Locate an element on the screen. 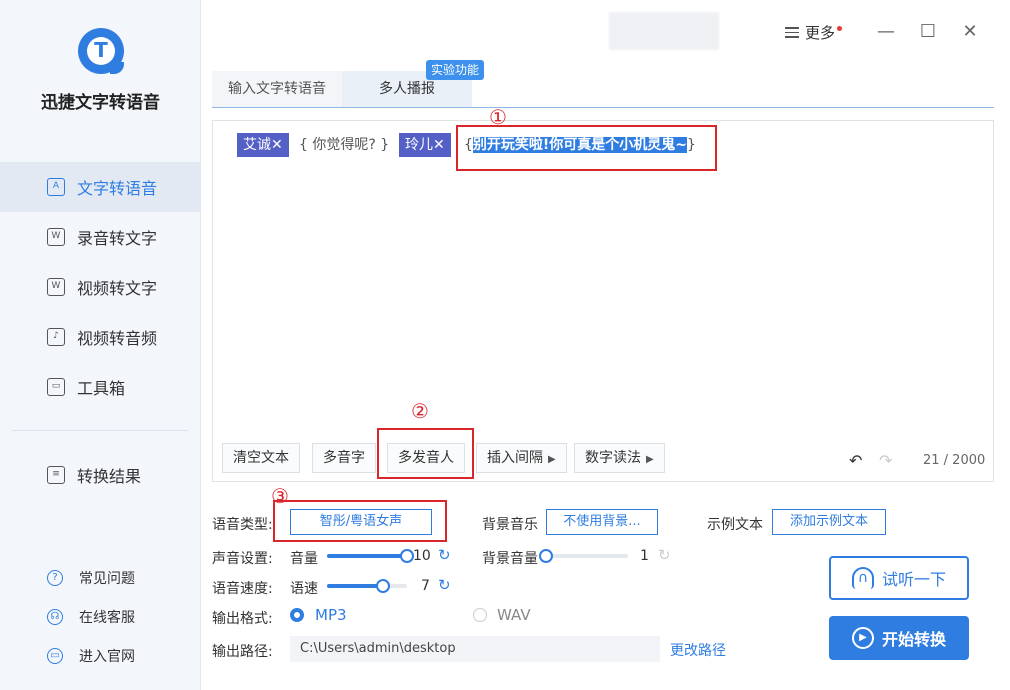 This screenshot has width=1010, height=690. insert-pause-button: 插入间隔 ▶ is located at coordinates (521, 458).